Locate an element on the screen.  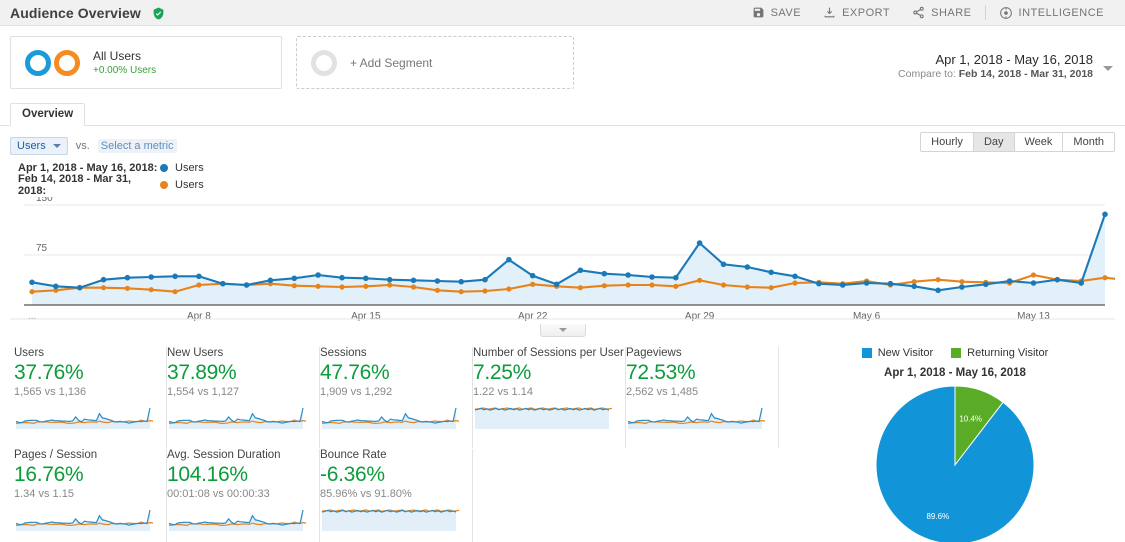
metric-title: Avg. Session Duration is located at coordinates (224, 455).